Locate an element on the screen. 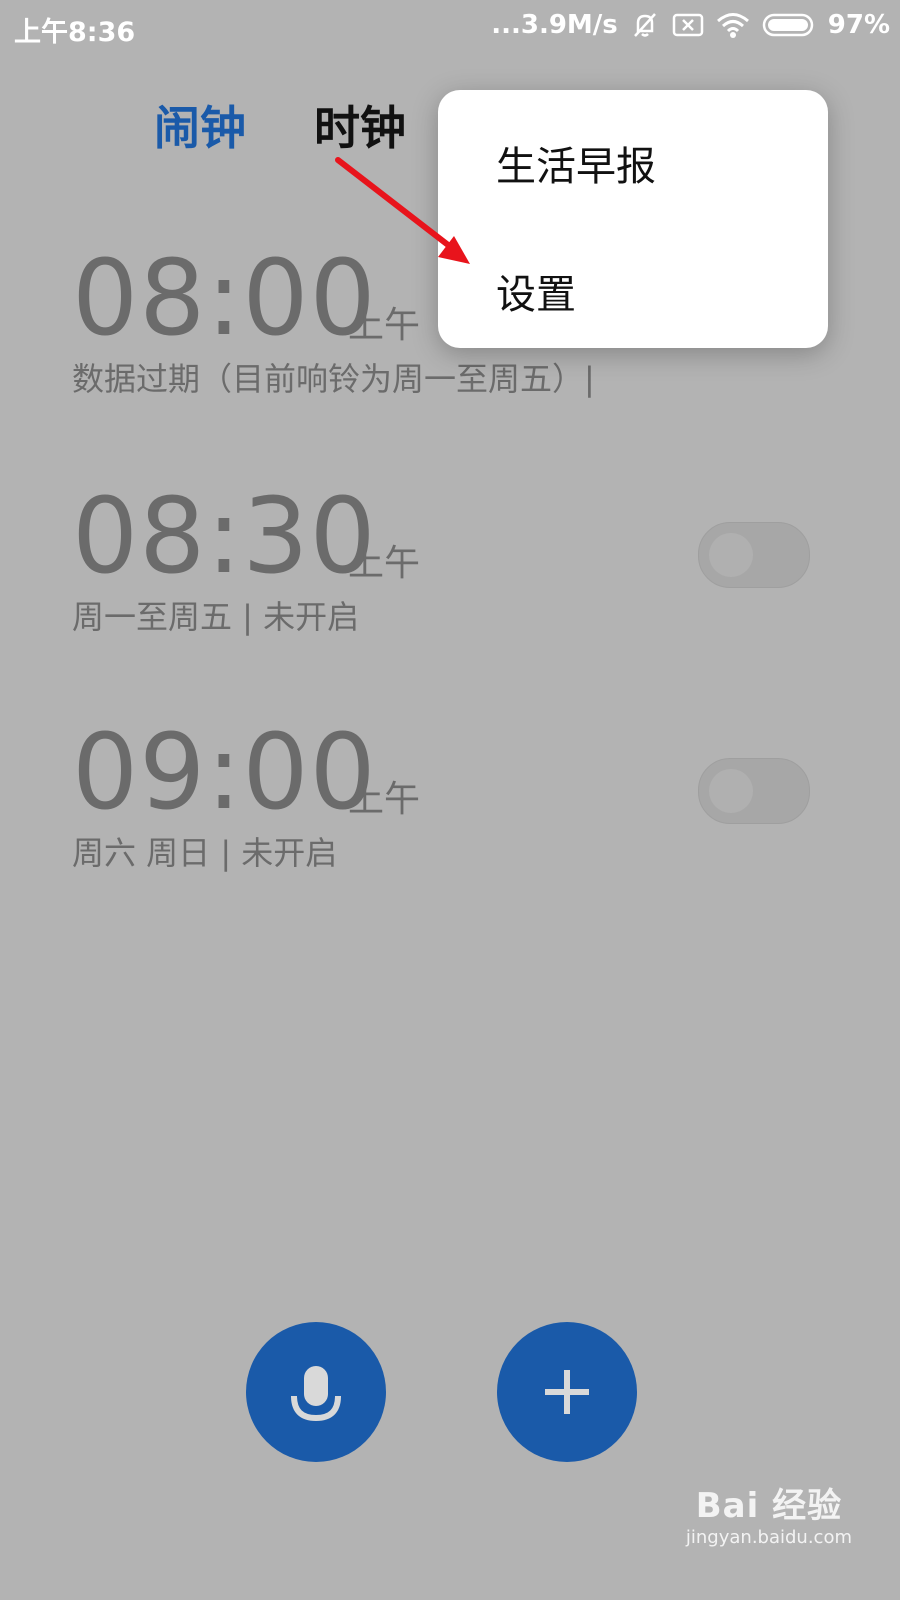 This screenshot has width=900, height=1600. watermark-logo: Bai 经验 is located at coordinates (769, 1506).